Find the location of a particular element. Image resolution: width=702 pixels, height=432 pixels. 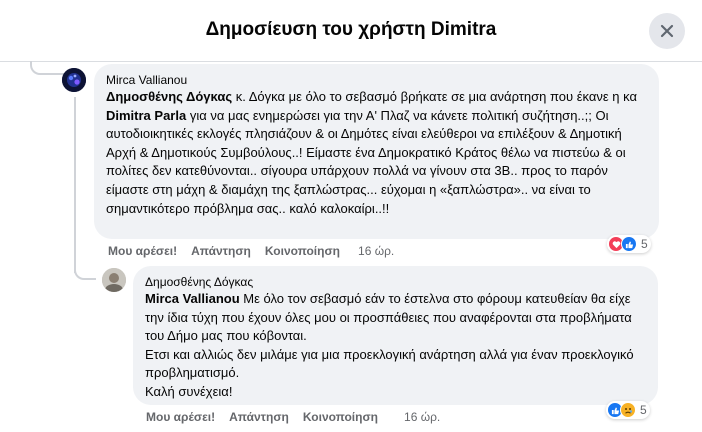

close-icon is located at coordinates (667, 31).